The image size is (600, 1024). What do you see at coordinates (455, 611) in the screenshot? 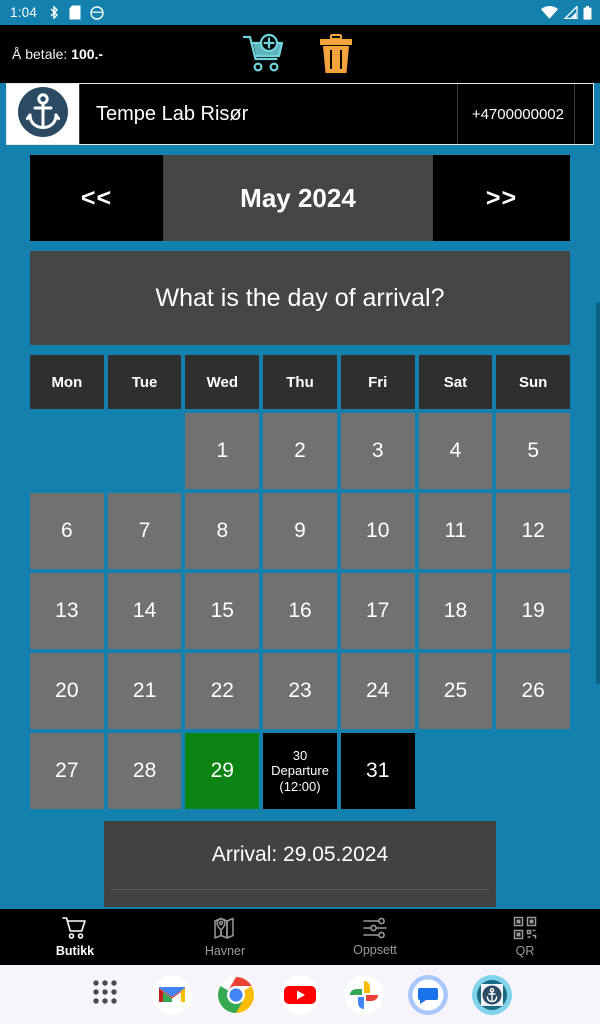
I see `calendar-day-cell: 18` at bounding box center [455, 611].